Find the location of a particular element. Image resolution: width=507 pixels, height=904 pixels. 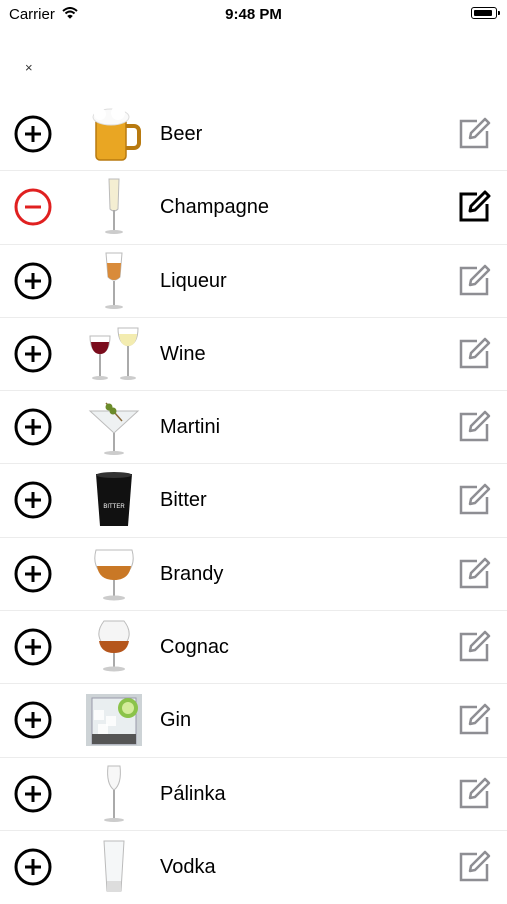

drink-name: Champagne is located at coordinates (214, 207).